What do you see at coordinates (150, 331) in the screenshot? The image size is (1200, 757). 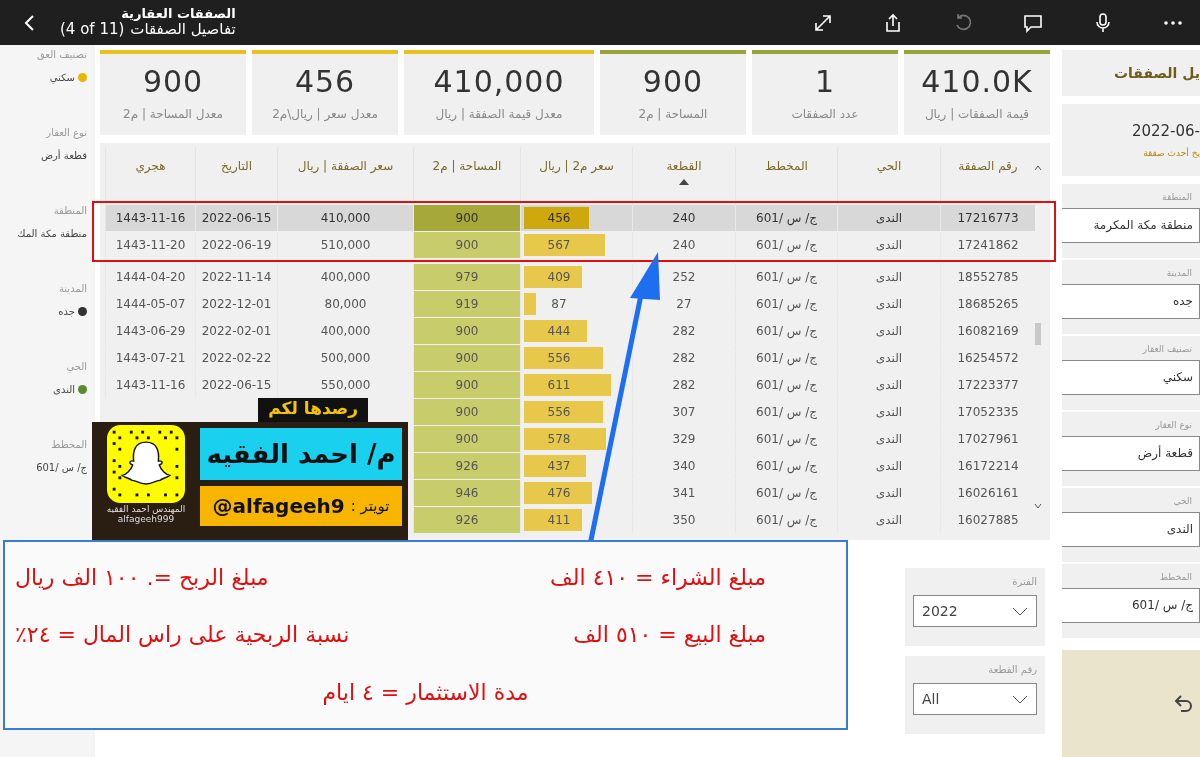 I see `table-cell: 1443-06-29` at bounding box center [150, 331].